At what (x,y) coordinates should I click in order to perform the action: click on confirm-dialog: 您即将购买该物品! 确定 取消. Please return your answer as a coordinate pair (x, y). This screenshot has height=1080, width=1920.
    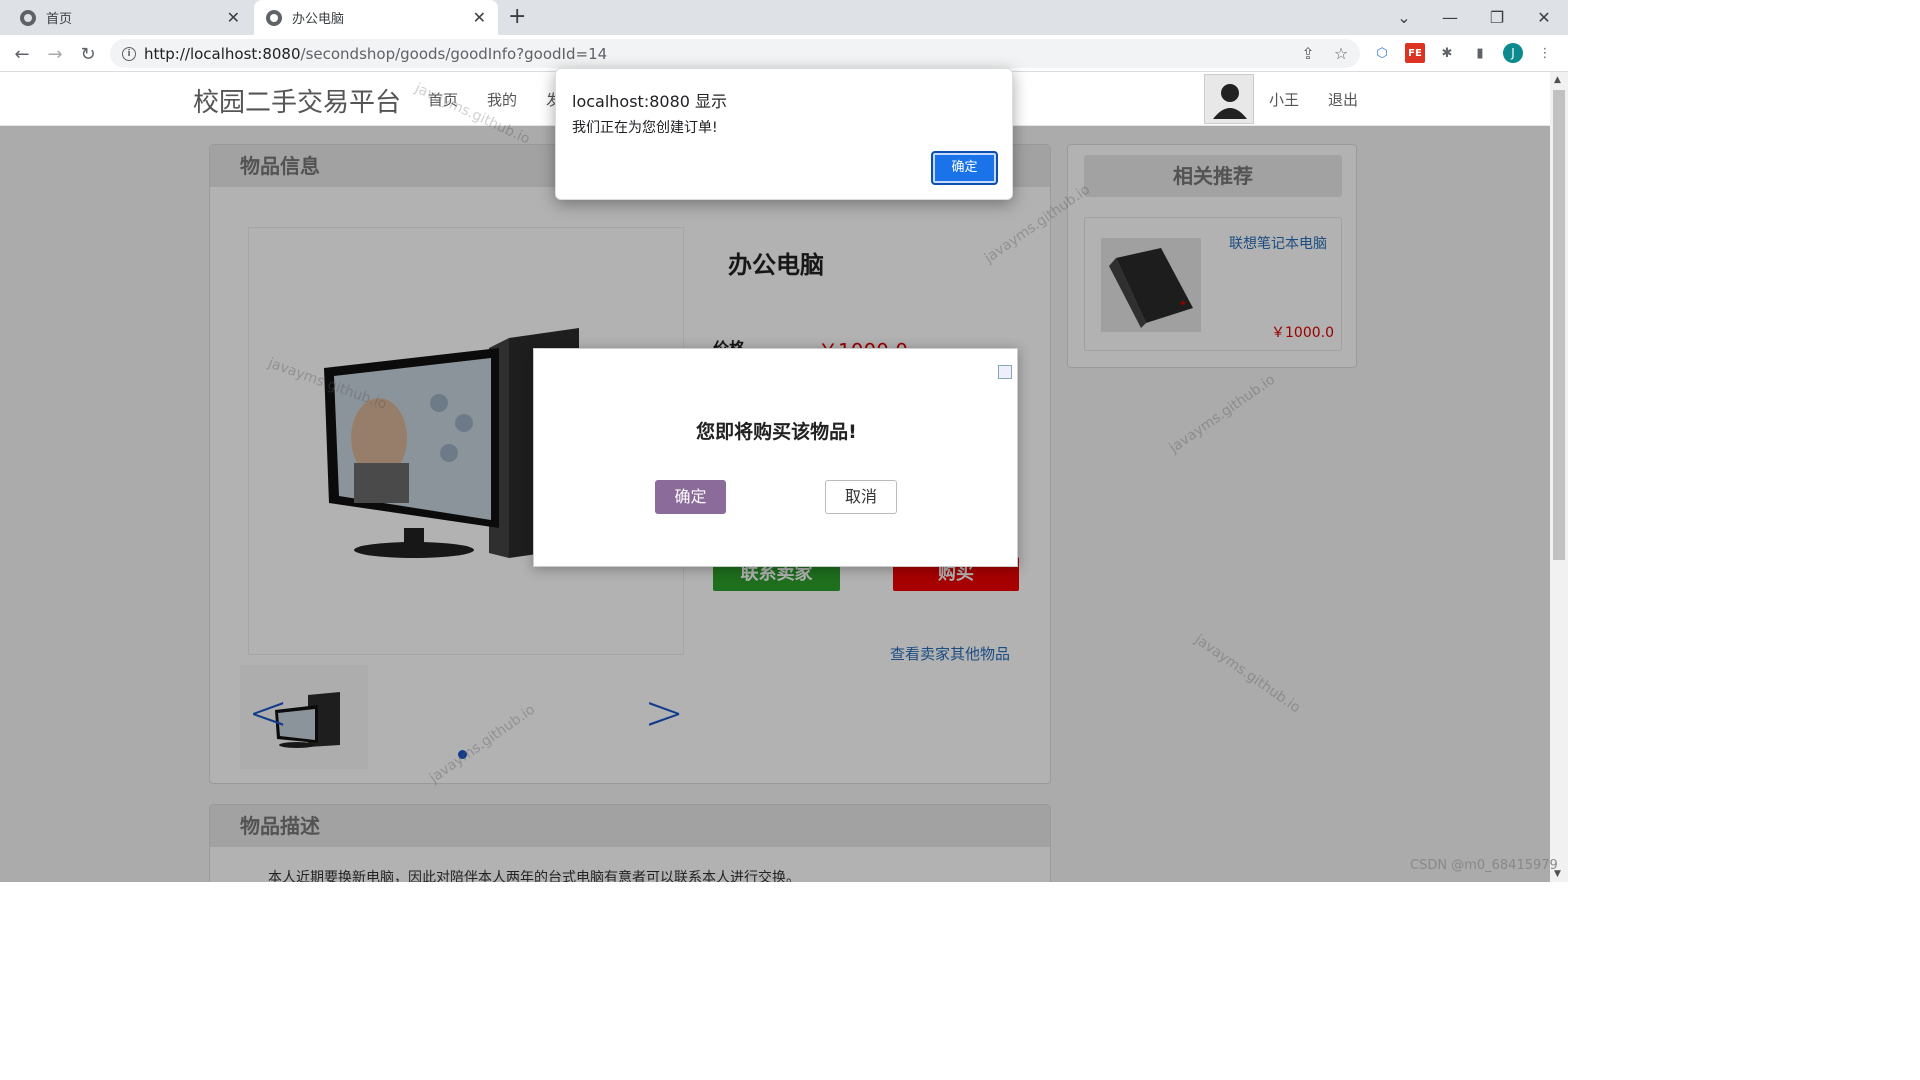
    Looking at the image, I should click on (775, 457).